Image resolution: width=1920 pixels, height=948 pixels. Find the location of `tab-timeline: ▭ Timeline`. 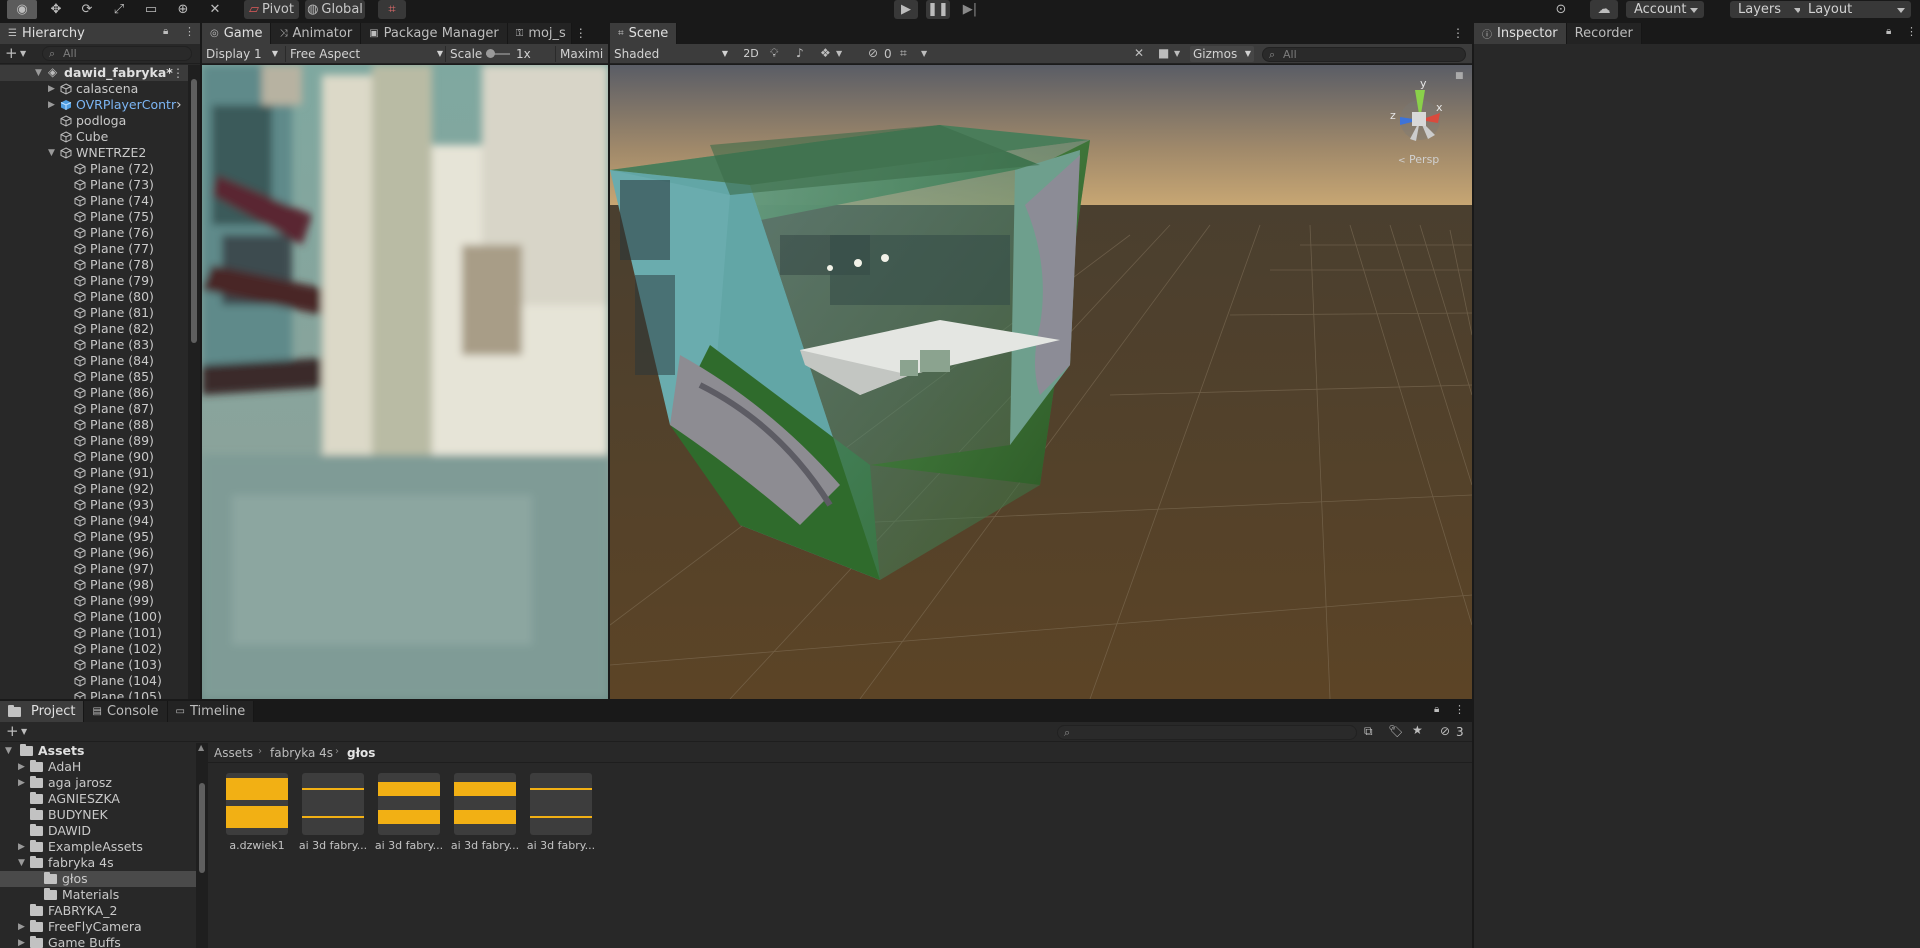

tab-timeline: ▭ Timeline is located at coordinates (211, 711).